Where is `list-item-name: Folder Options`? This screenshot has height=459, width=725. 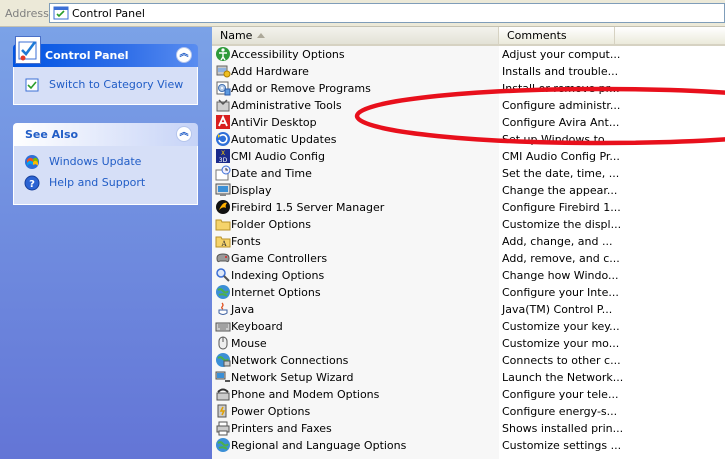
list-item-name: Folder Options is located at coordinates (271, 224).